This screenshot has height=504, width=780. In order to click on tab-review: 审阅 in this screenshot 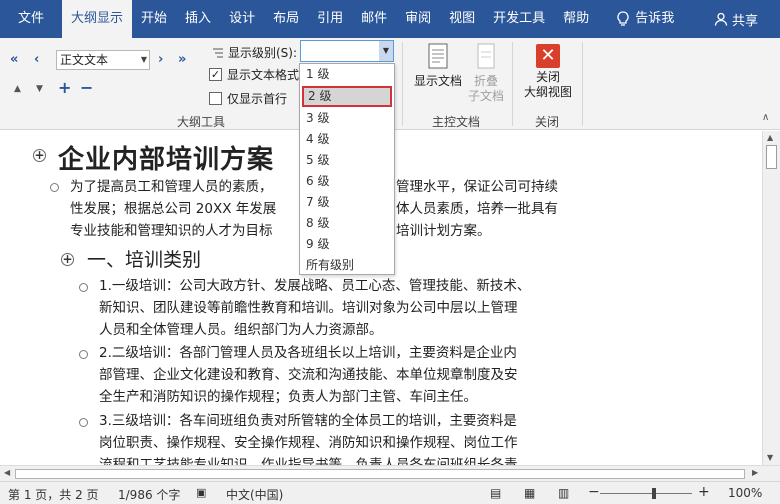, I will do `click(418, 19)`.